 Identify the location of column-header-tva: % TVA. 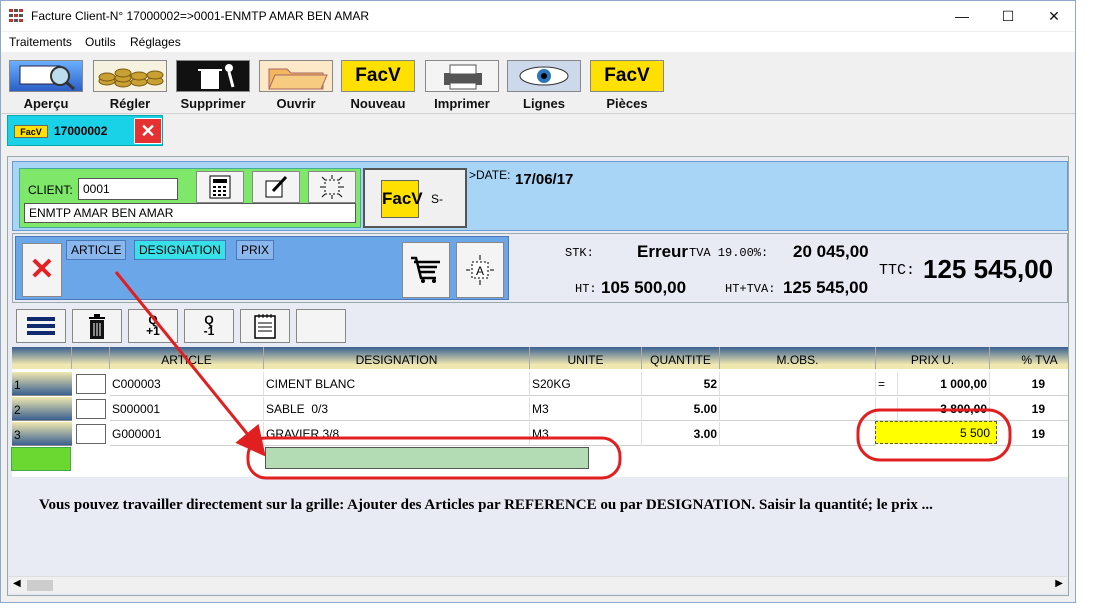
(1029, 358).